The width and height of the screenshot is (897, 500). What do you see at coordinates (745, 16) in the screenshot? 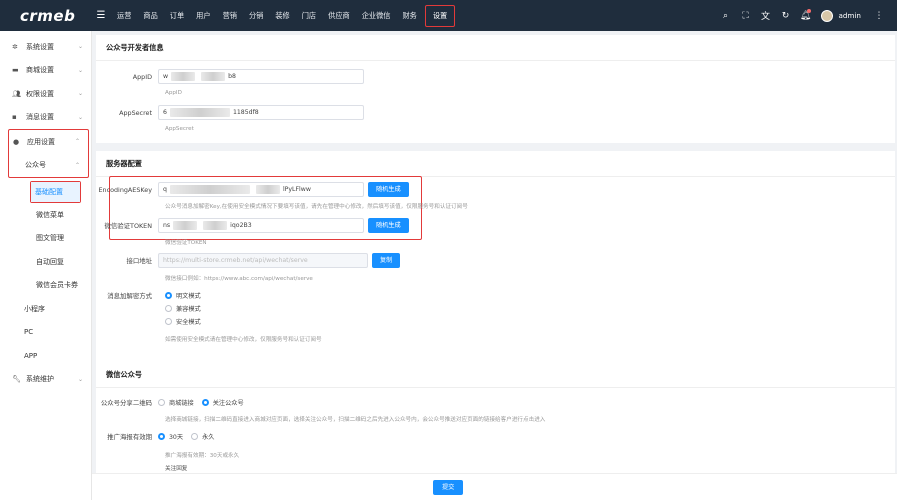
I see `fullscreen-icon: ⛶` at bounding box center [745, 16].